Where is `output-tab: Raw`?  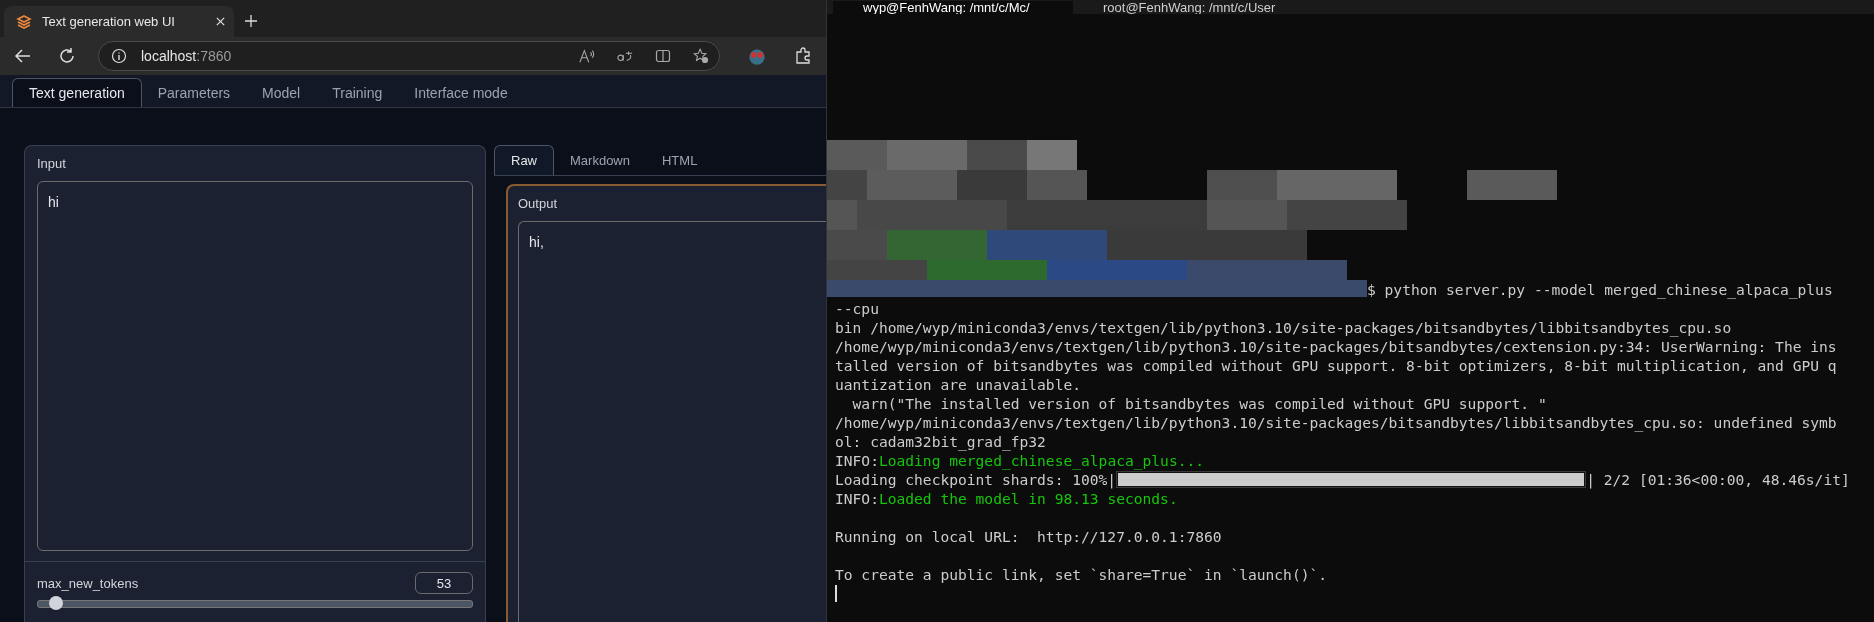
output-tab: Raw is located at coordinates (524, 160).